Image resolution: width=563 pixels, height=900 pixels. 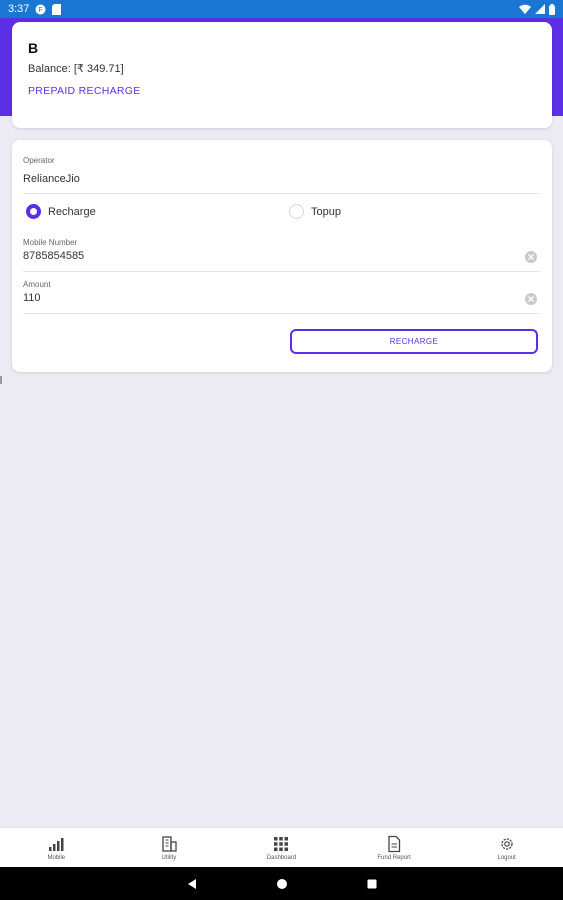 I want to click on nav-label-dashboard: Dashboard, so click(x=281, y=857).